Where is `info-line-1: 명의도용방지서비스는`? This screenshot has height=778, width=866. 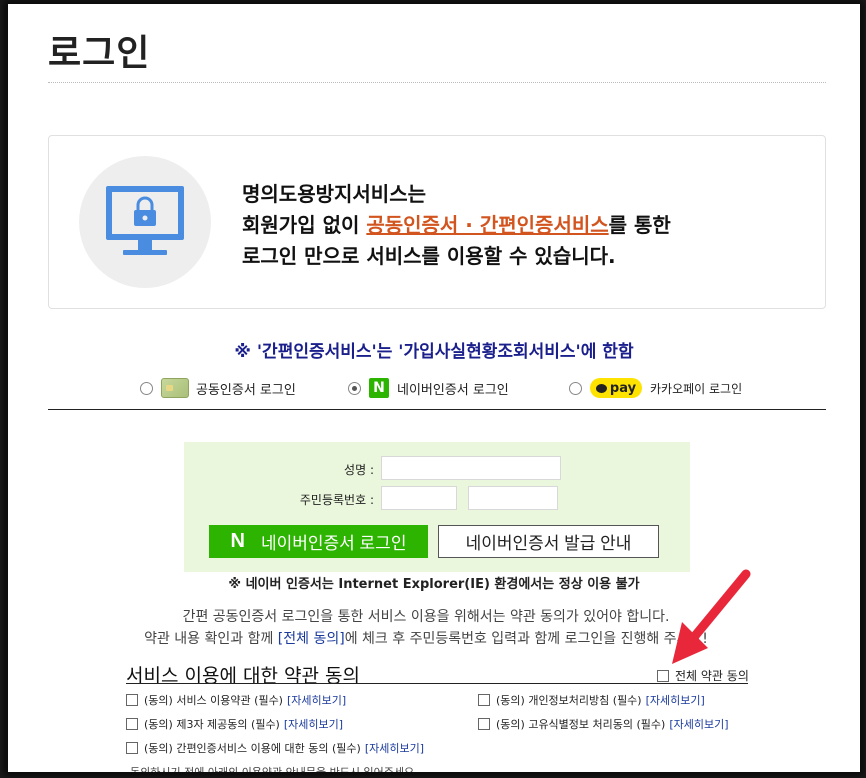 info-line-1: 명의도용방지서비스는 is located at coordinates (334, 194).